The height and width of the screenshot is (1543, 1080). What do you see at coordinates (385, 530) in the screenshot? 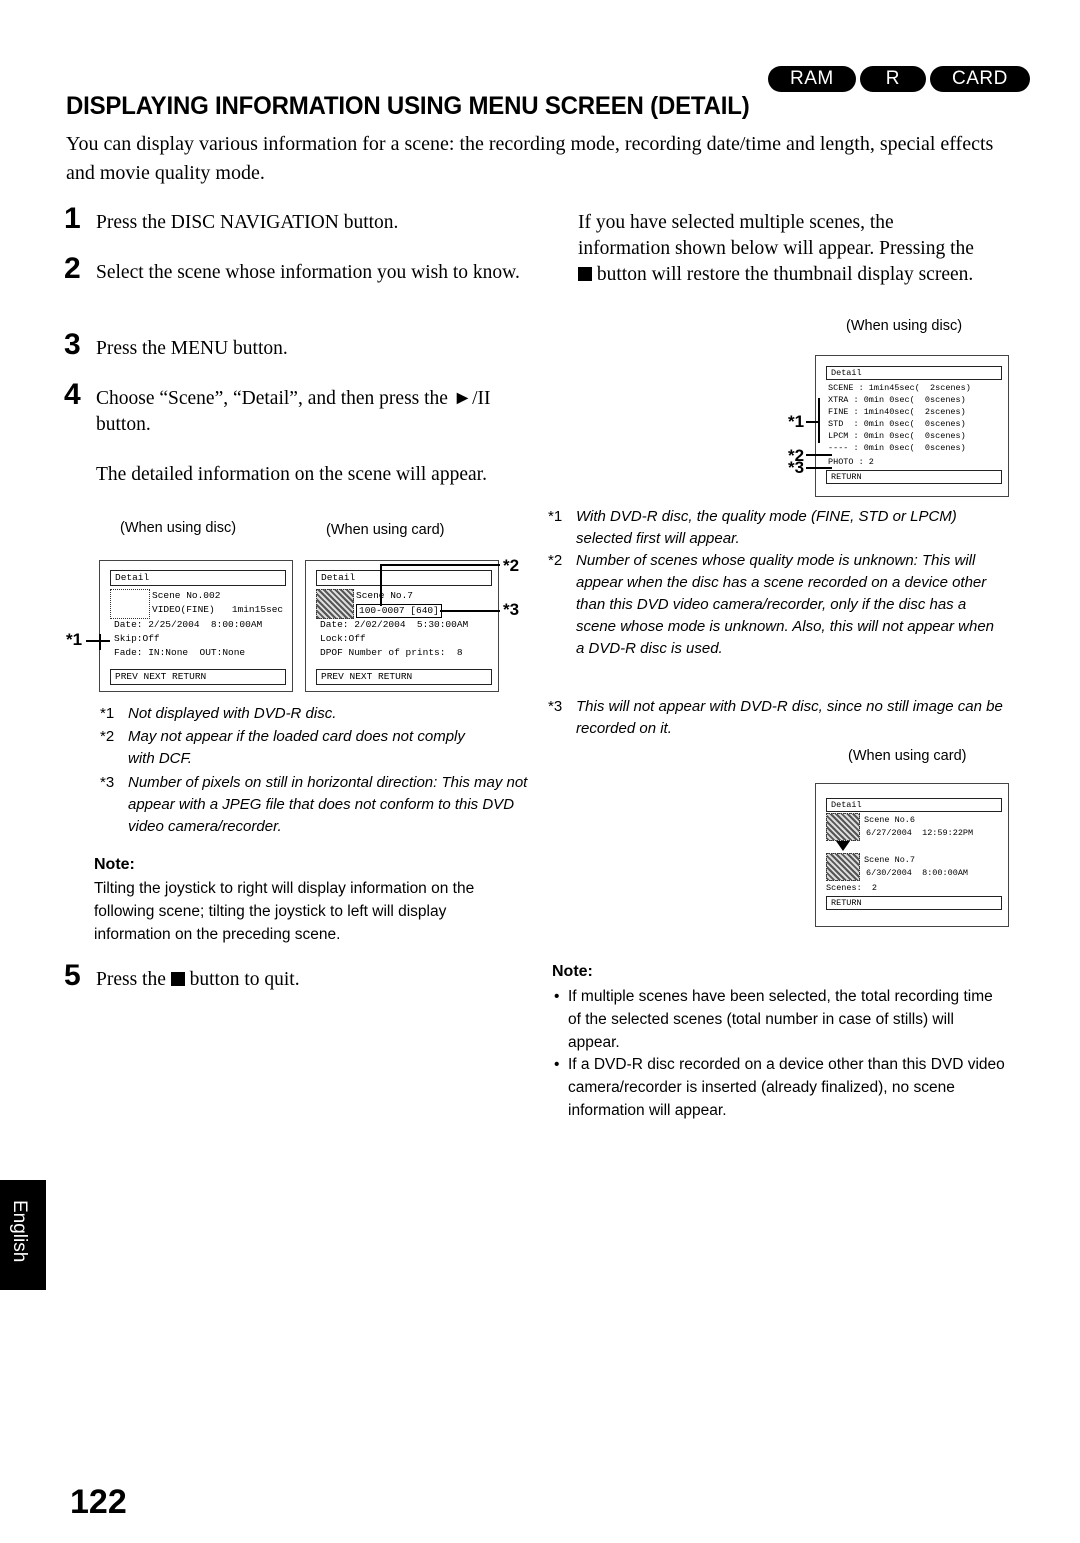
I see `caption-card: (When using card)` at bounding box center [385, 530].